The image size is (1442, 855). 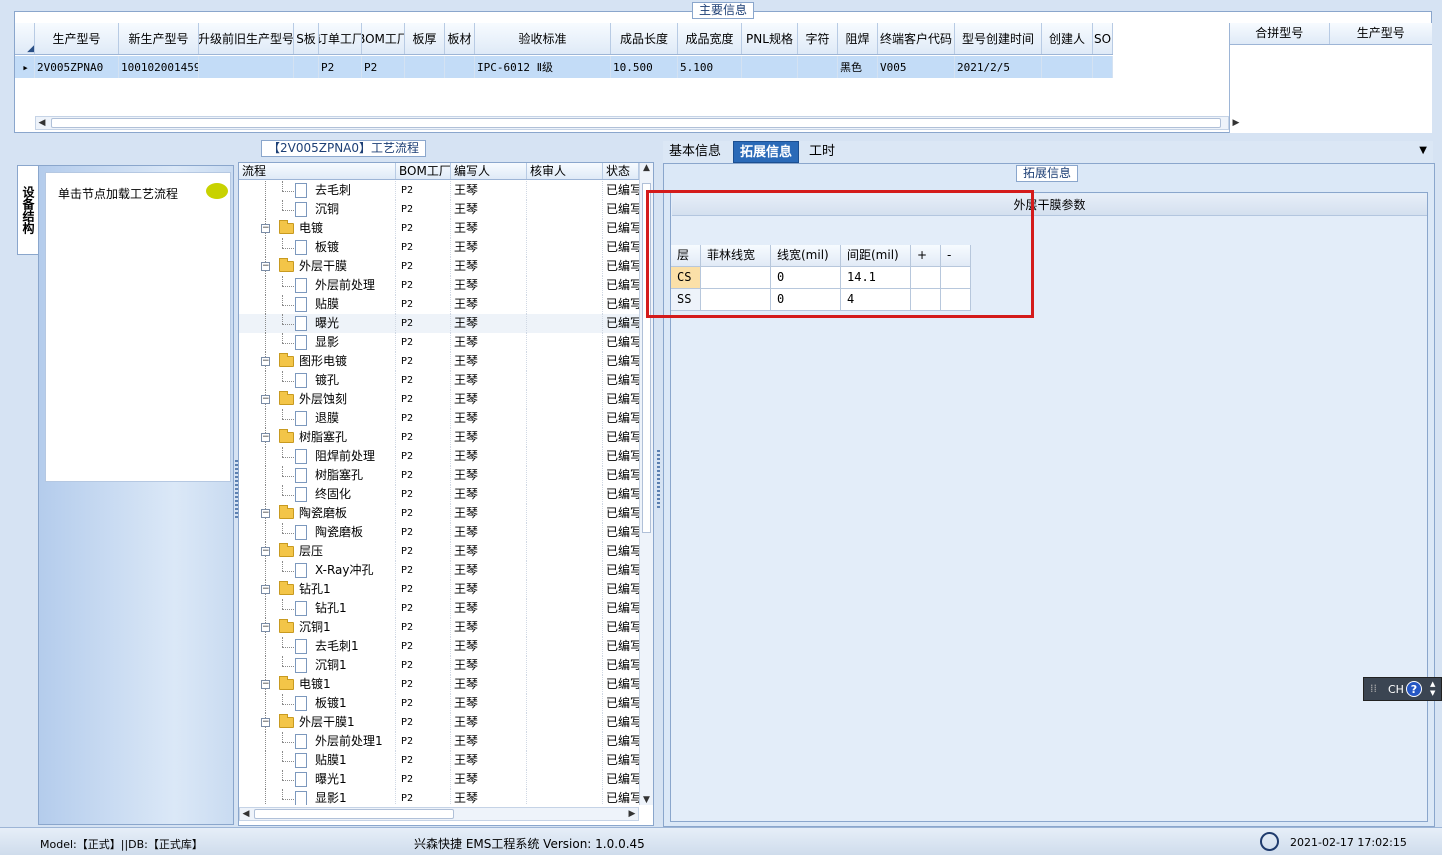 I want to click on tab-dropdown-icon: ▼, so click(x=1423, y=150).